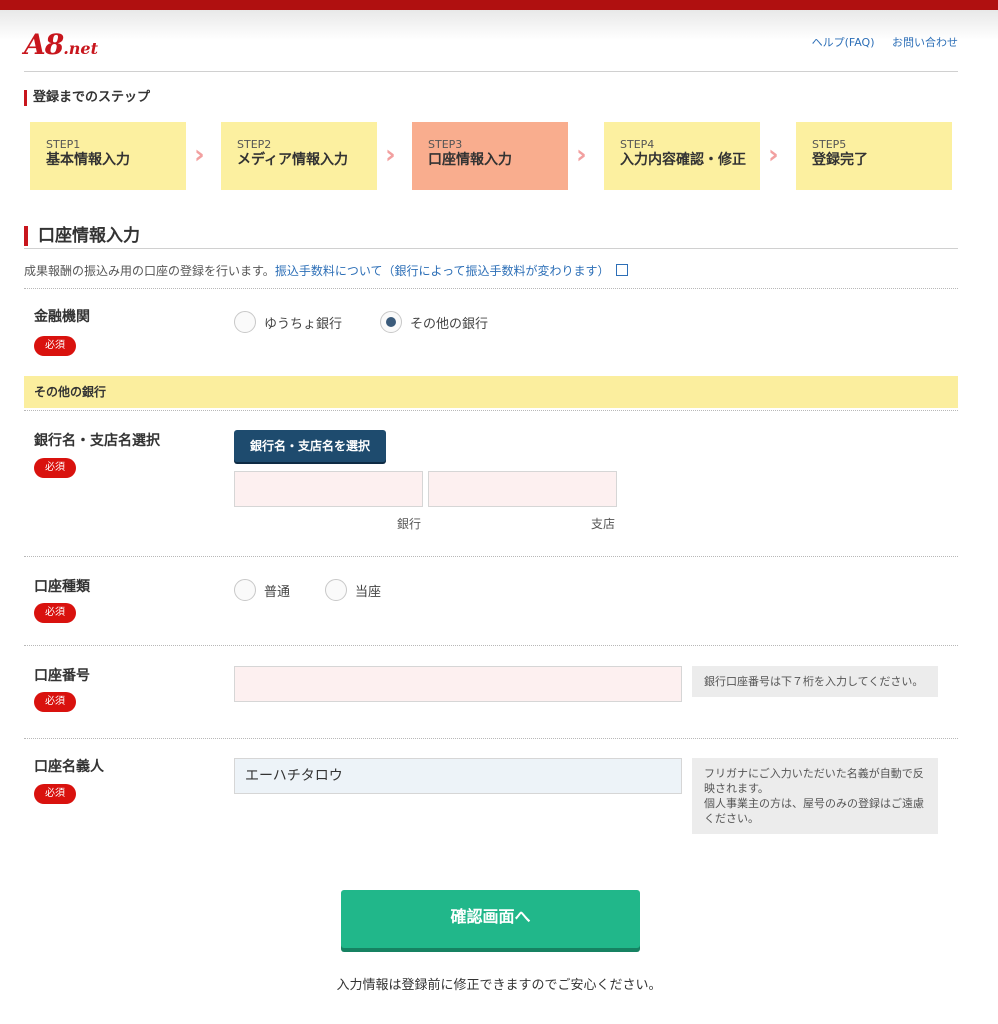 This screenshot has height=1024, width=998. Describe the element at coordinates (82, 236) in the screenshot. I see `page-title: 口座情報入力` at that location.